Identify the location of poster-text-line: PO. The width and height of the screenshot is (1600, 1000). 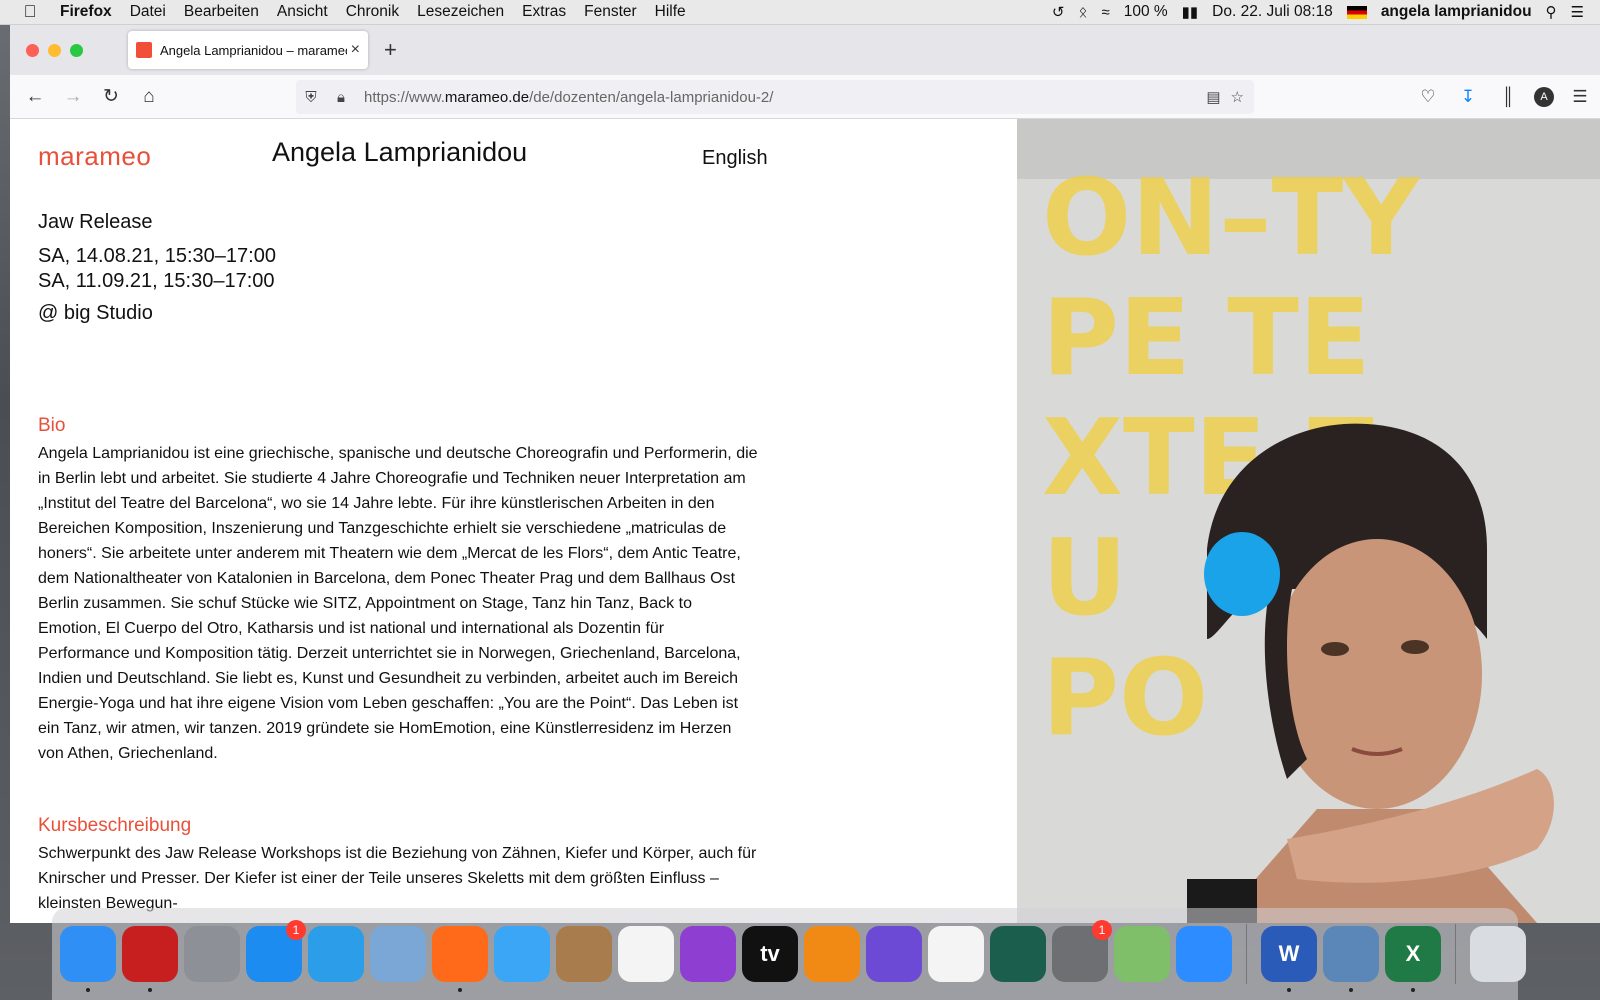
(1125, 698).